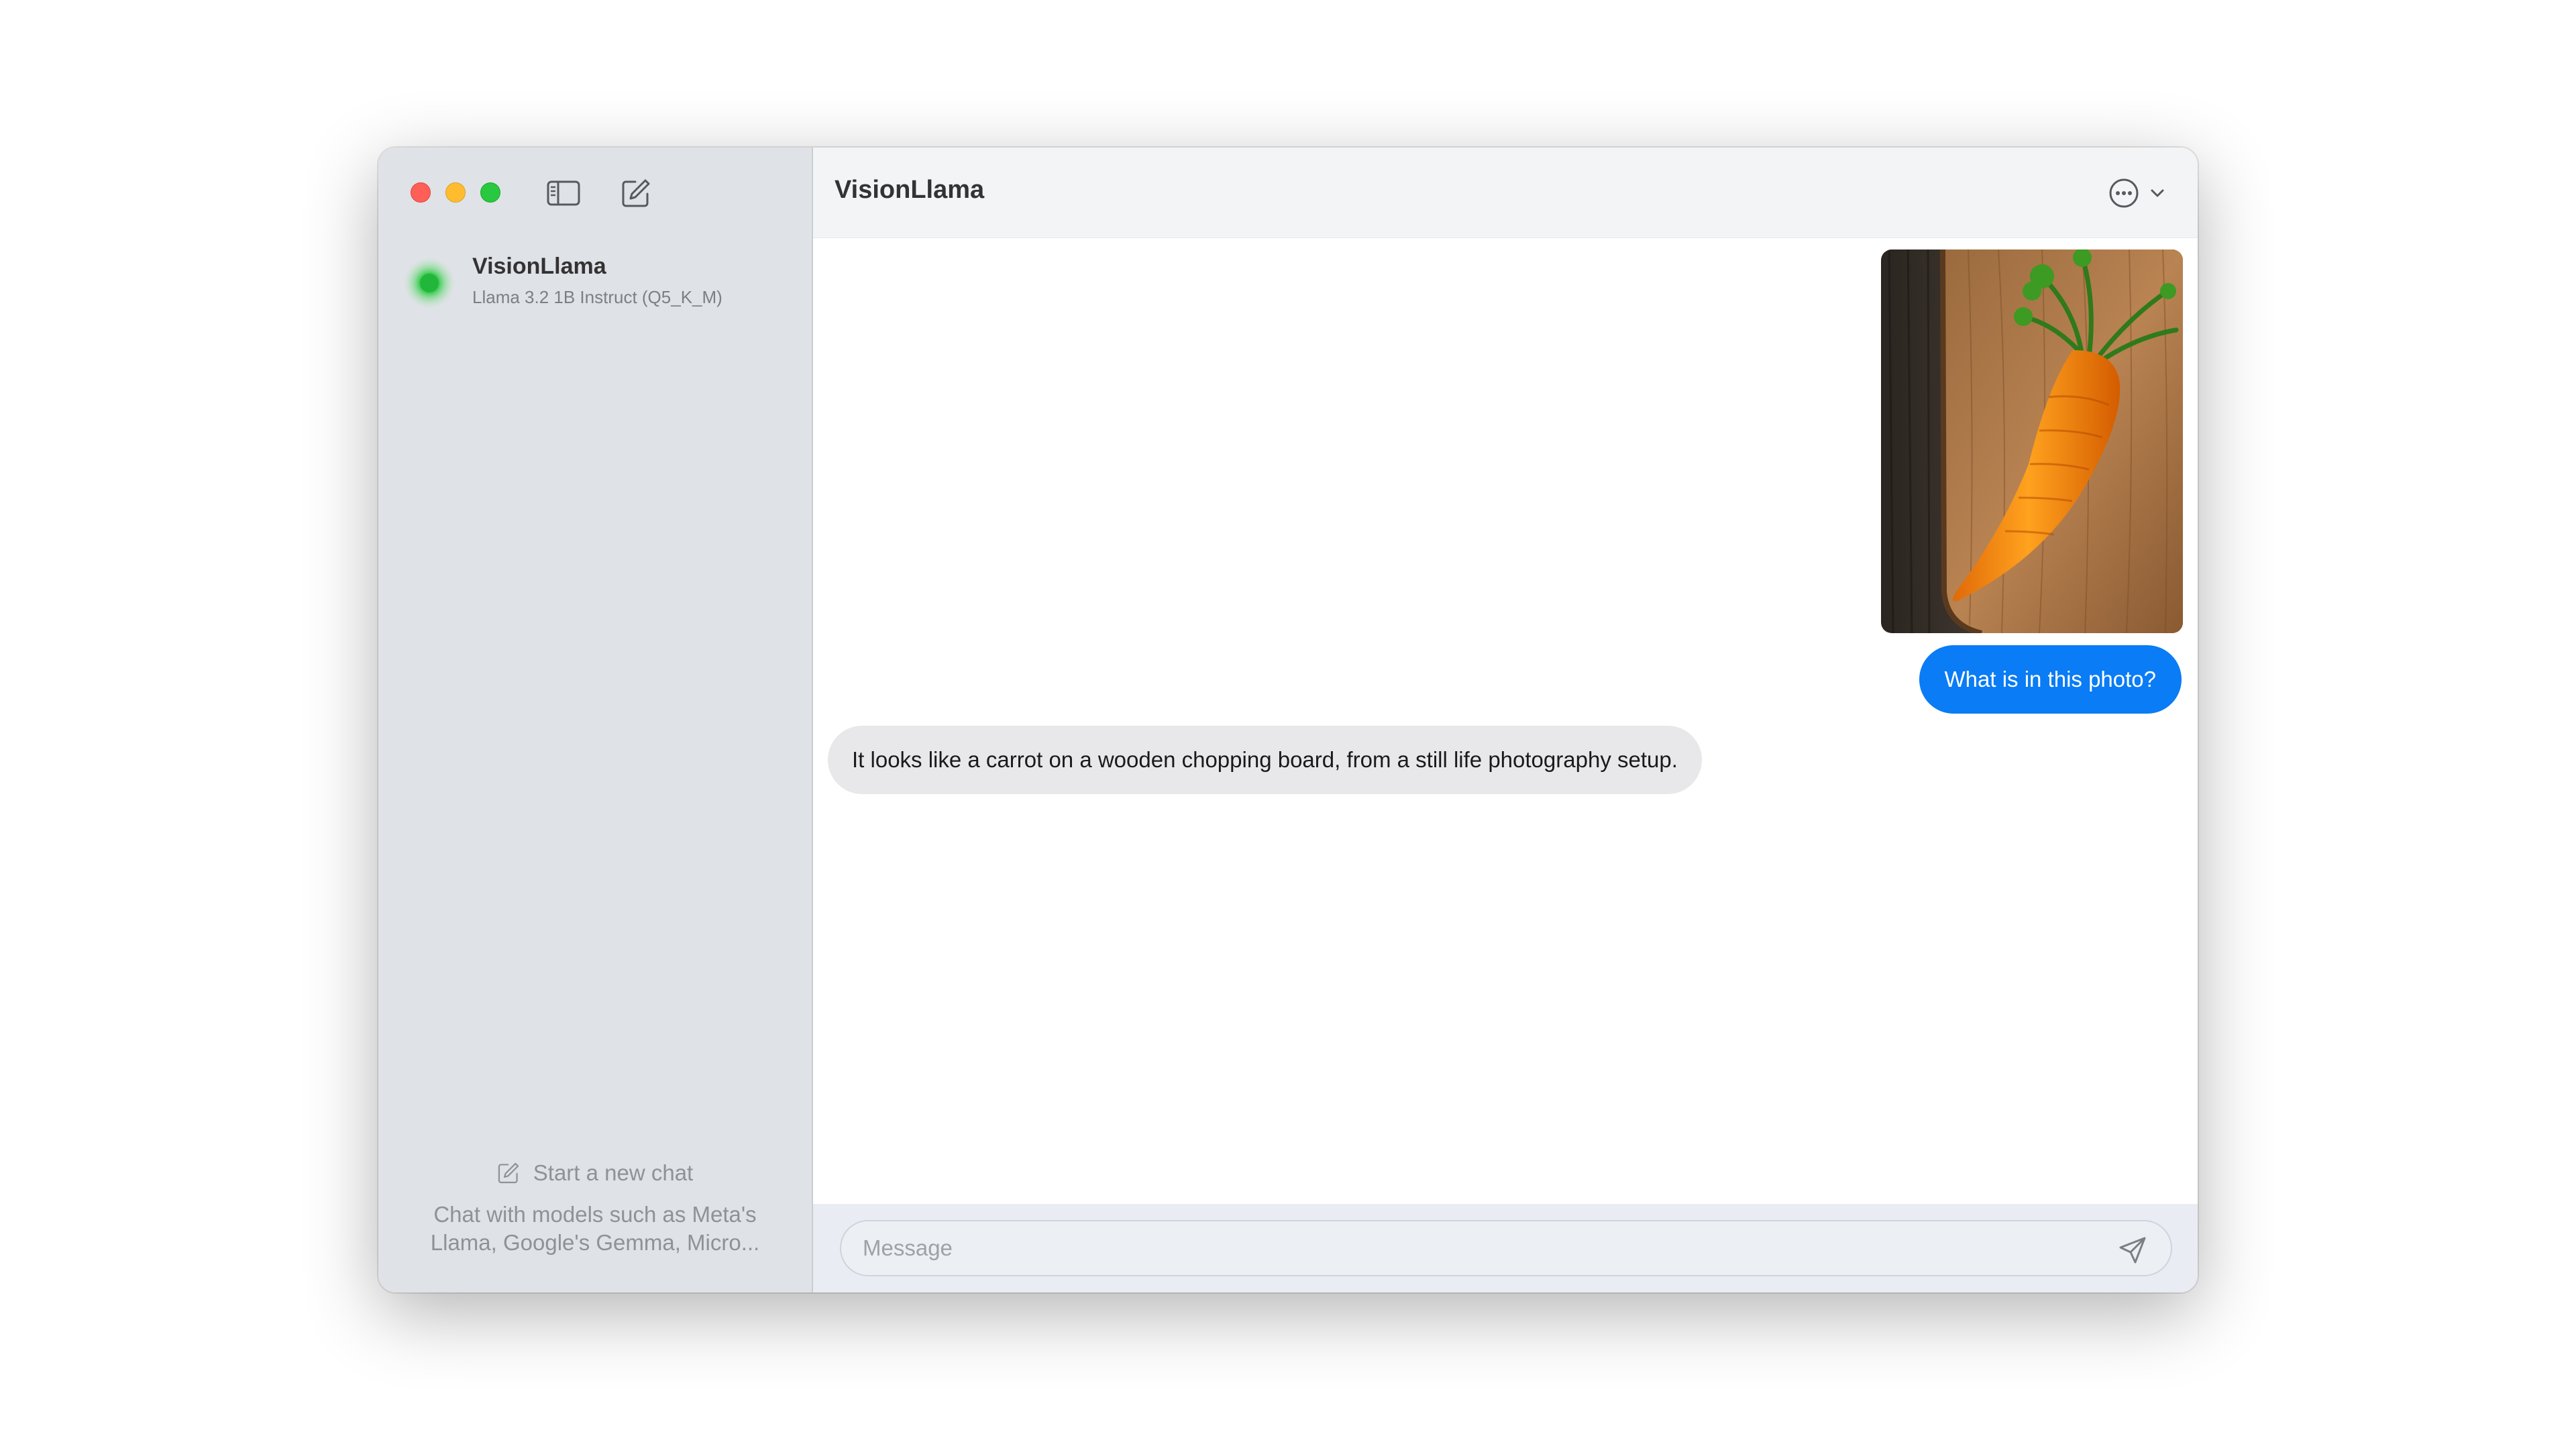  I want to click on message-input, so click(1506, 1248).